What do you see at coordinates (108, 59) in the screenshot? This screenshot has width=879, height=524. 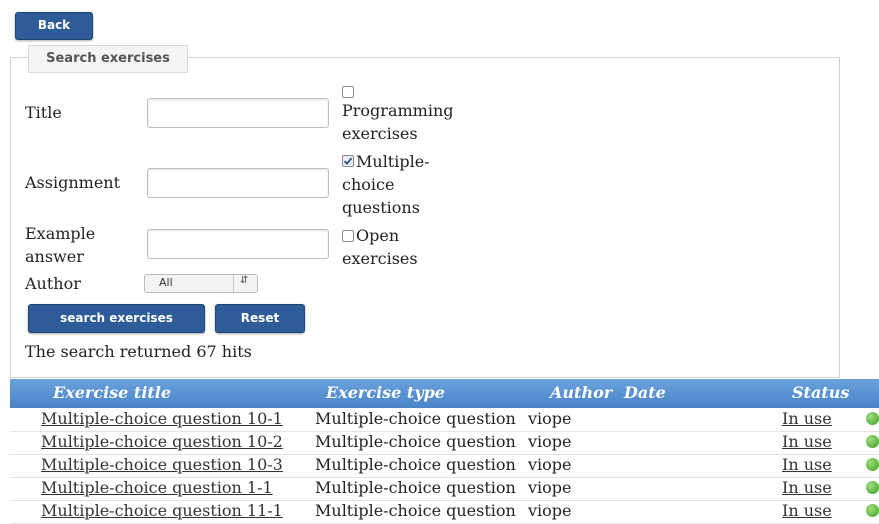 I see `search-panel-legend: Search exercises` at bounding box center [108, 59].